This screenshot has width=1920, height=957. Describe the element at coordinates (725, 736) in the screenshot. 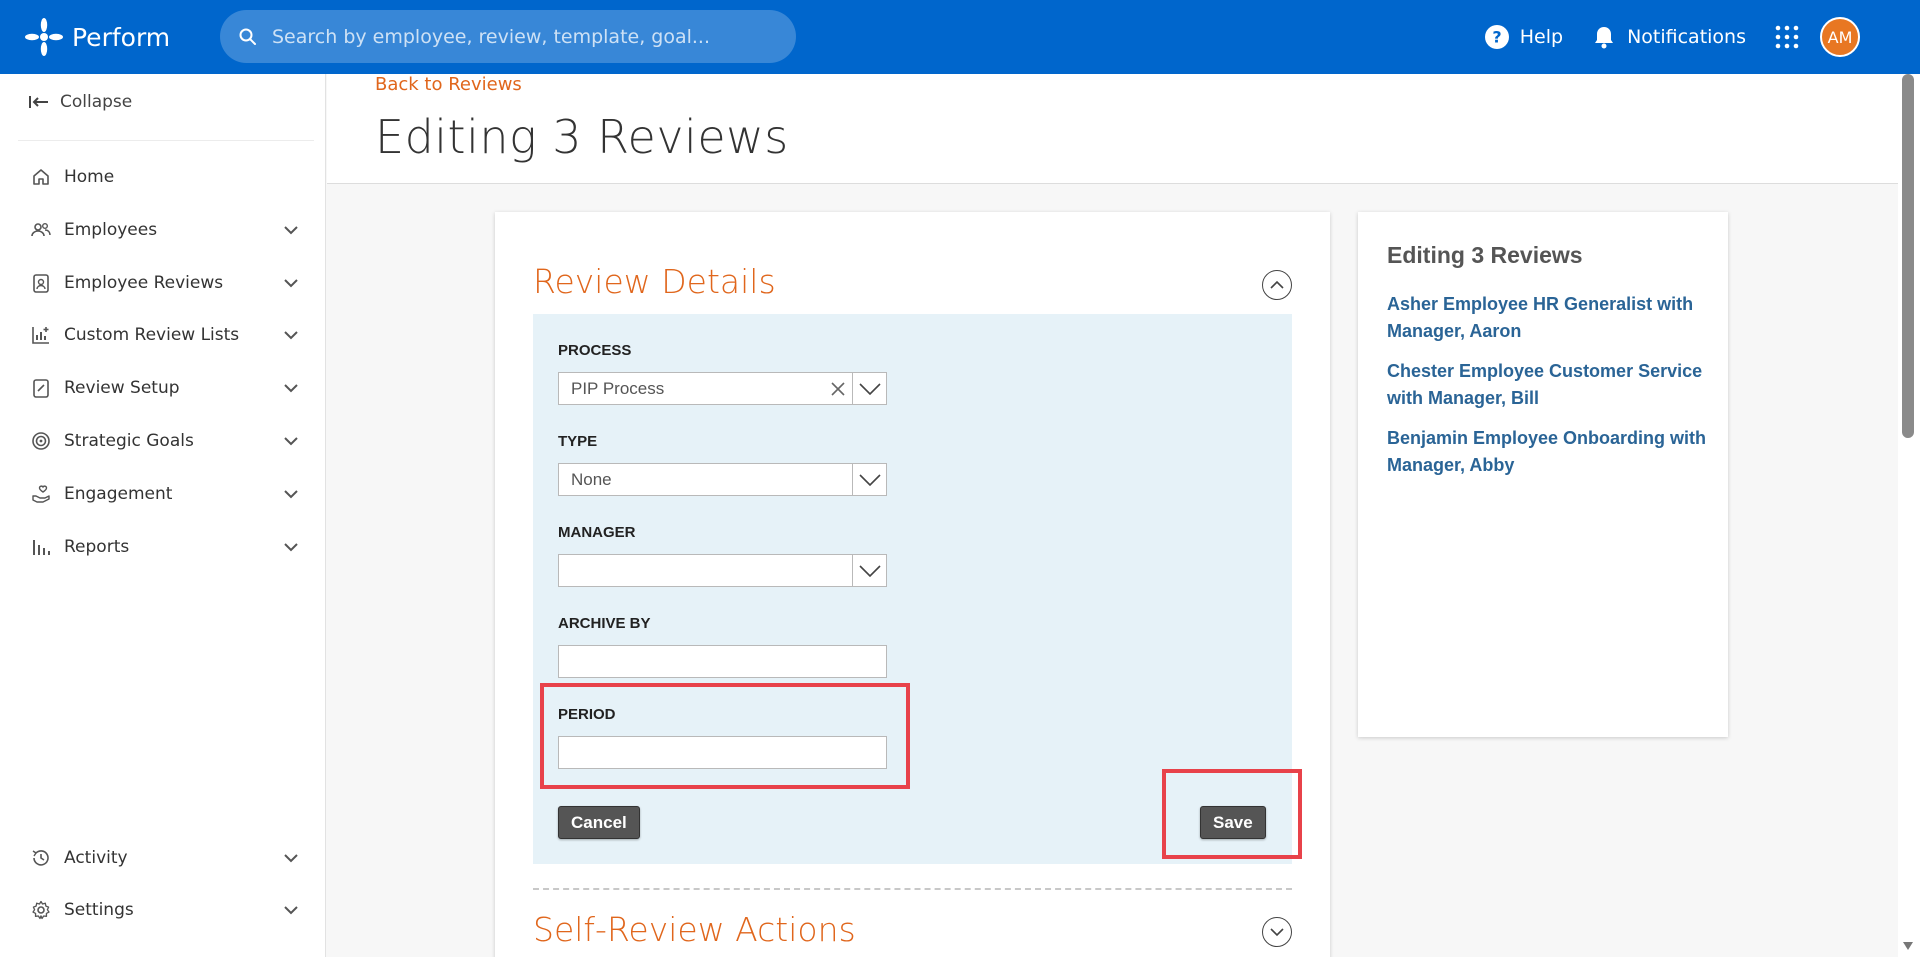

I see `period-highlight-box` at that location.